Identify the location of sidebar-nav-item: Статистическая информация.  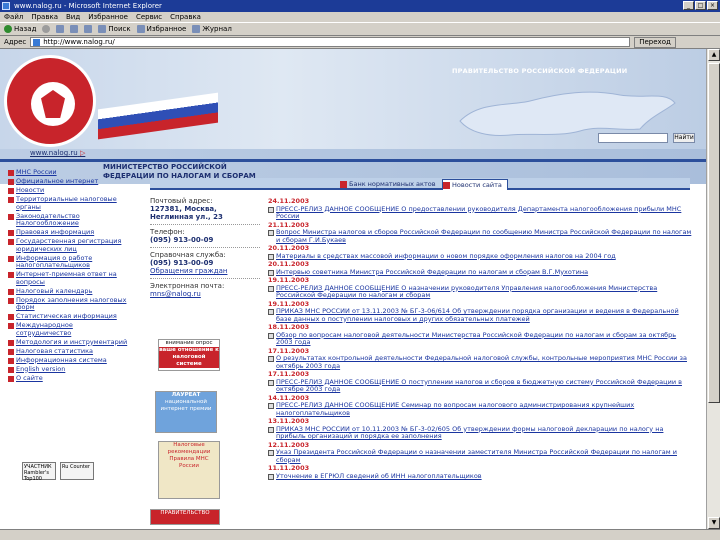
(68, 316).